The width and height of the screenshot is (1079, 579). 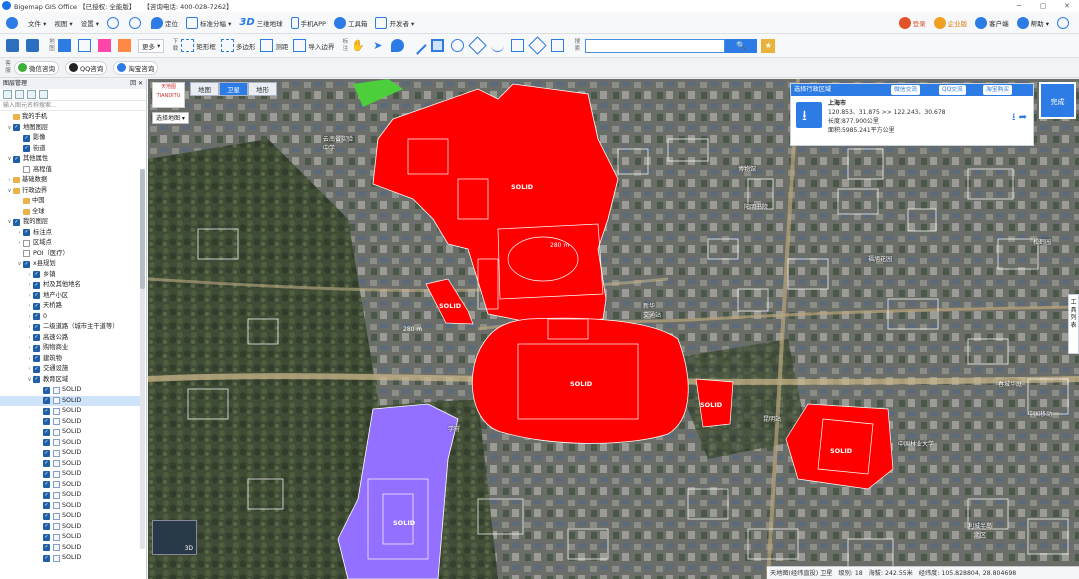 What do you see at coordinates (85, 45) in the screenshot?
I see `image-icon` at bounding box center [85, 45].